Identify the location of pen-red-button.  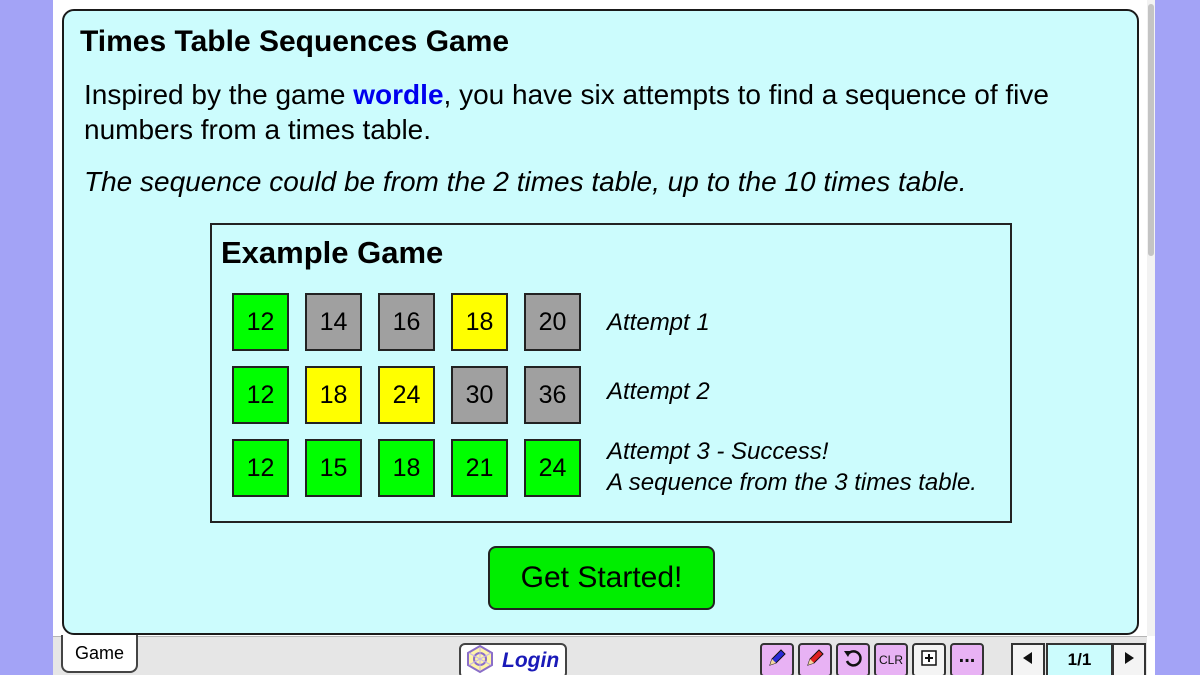
(815, 659).